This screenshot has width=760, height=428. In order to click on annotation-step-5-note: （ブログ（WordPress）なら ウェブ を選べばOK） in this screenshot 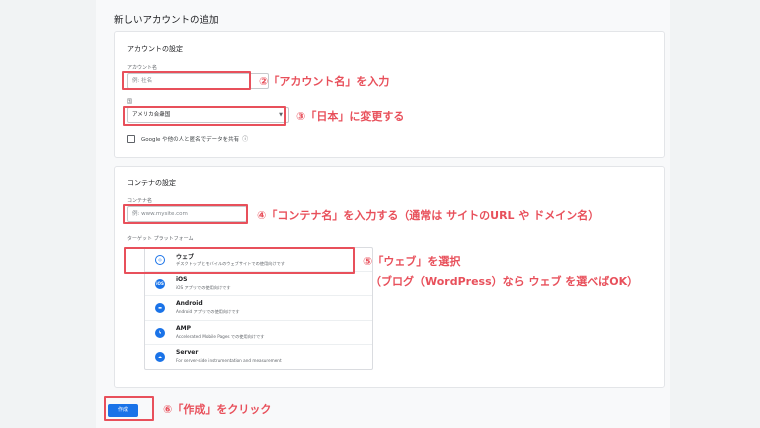, I will do `click(504, 281)`.